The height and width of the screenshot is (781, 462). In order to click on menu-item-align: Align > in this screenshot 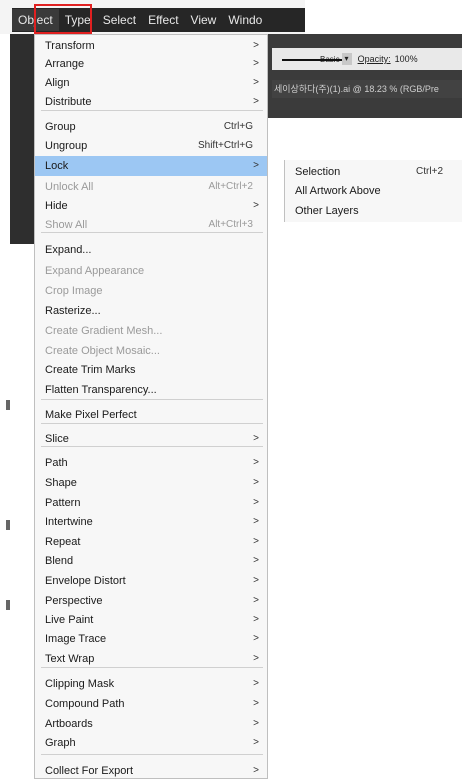, I will do `click(151, 83)`.